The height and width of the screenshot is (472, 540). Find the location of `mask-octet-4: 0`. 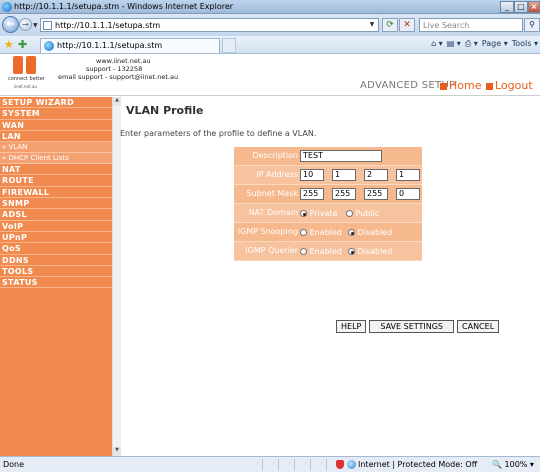

mask-octet-4: 0 is located at coordinates (408, 194).